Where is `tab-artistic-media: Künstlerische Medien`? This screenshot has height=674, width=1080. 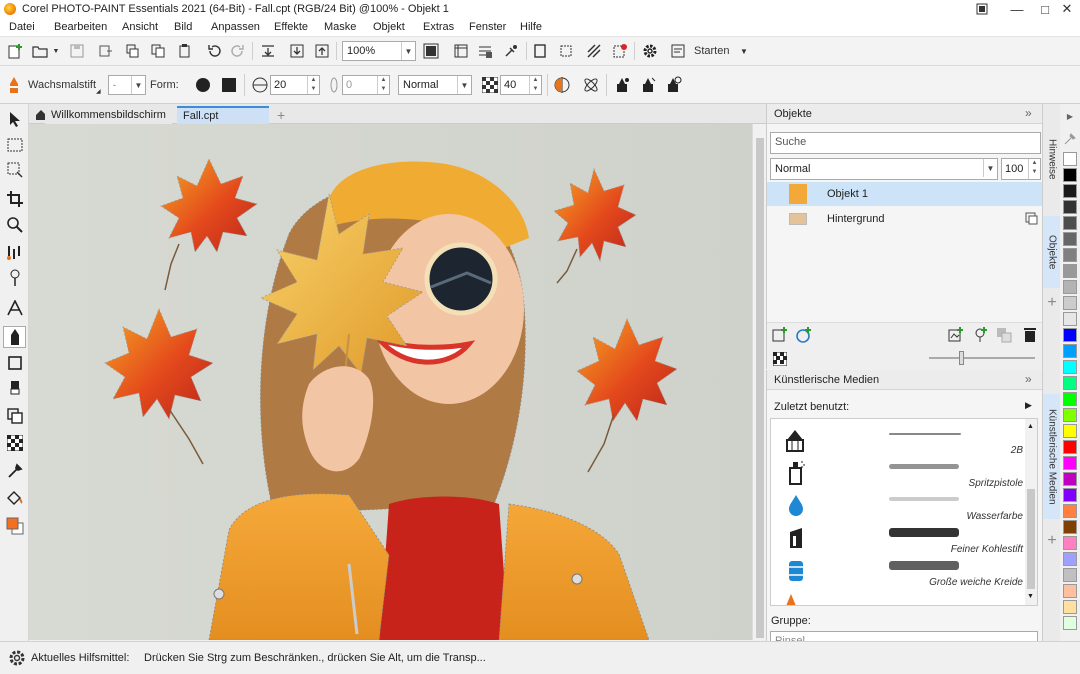 tab-artistic-media: Künstlerische Medien is located at coordinates (1052, 456).